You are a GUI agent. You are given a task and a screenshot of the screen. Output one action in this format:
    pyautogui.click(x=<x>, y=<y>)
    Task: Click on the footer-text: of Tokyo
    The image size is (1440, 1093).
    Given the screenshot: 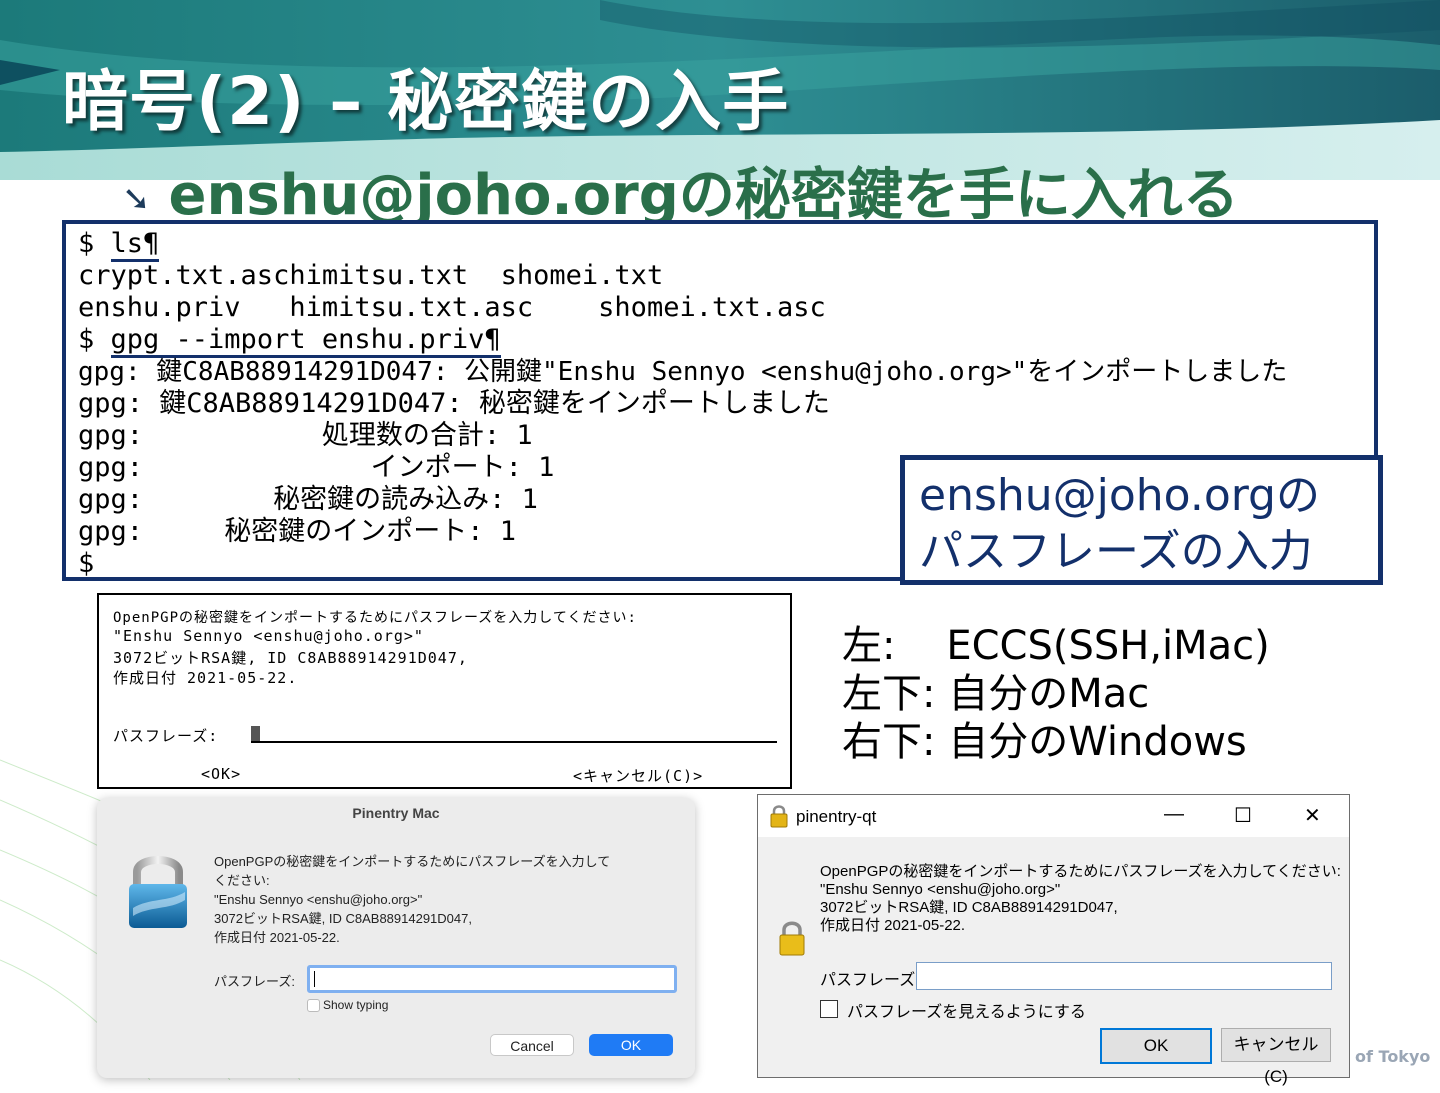 What is the action you would take?
    pyautogui.click(x=1393, y=1056)
    